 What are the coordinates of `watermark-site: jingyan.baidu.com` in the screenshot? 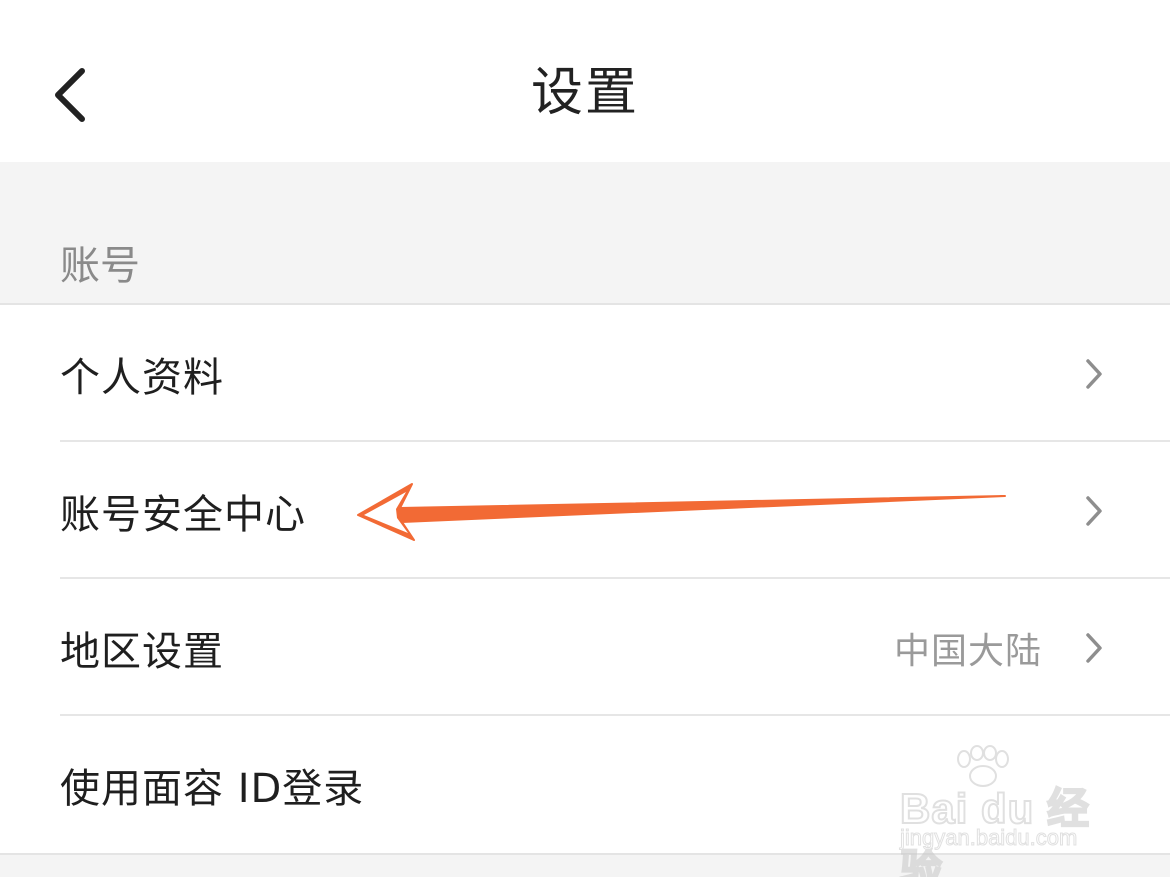 It's located at (988, 838).